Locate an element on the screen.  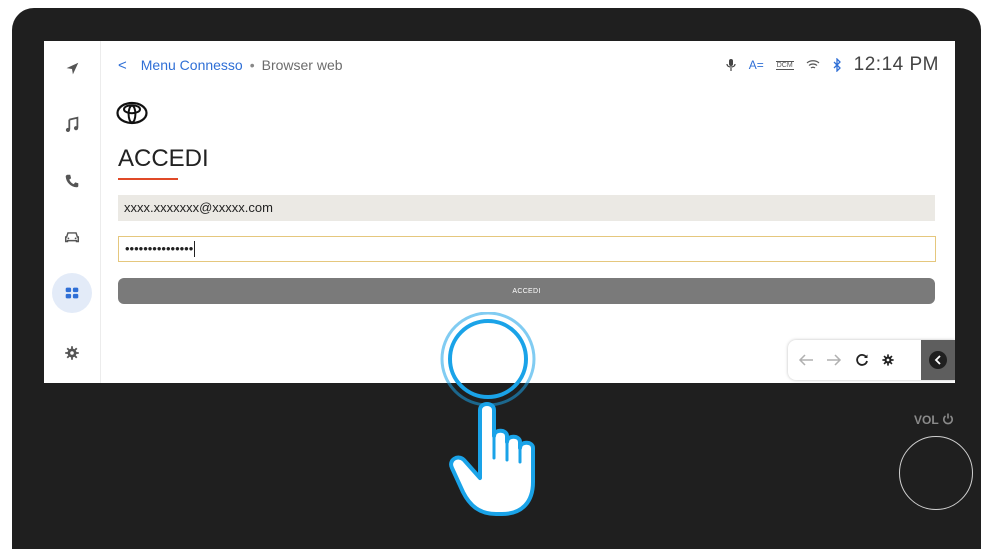
back-arrow-button is located at coordinates (806, 360).